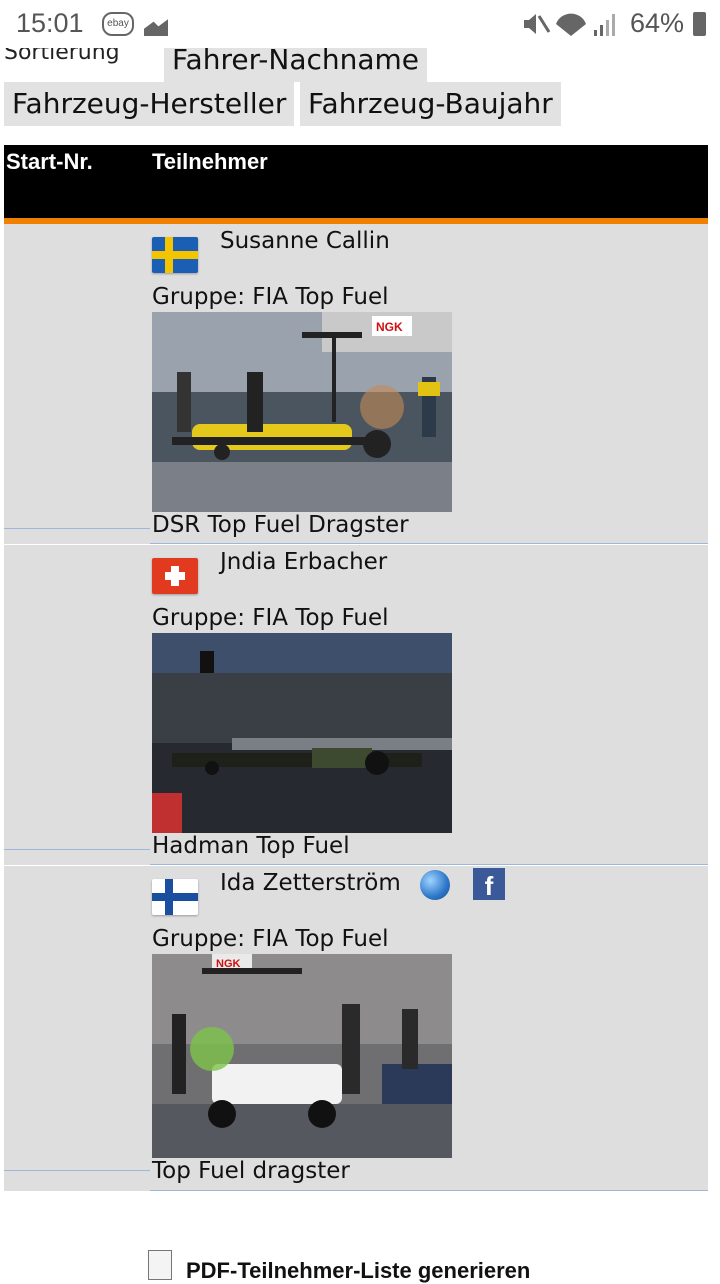  Describe the element at coordinates (699, 24) in the screenshot. I see `battery-icon` at that location.